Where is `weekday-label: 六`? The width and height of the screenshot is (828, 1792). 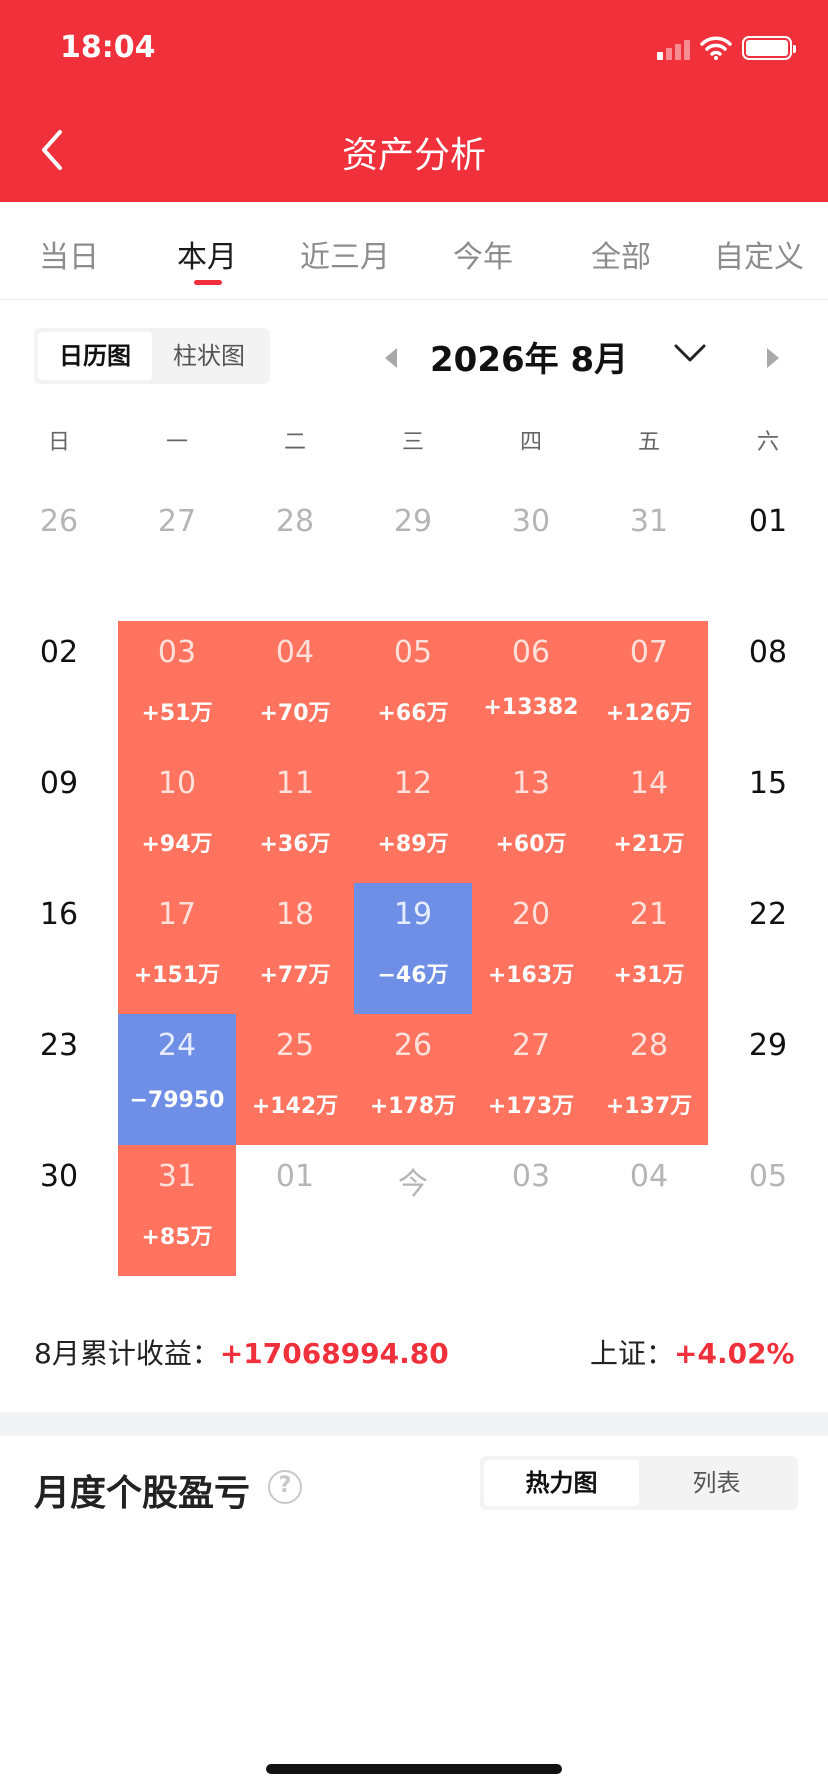 weekday-label: 六 is located at coordinates (767, 442).